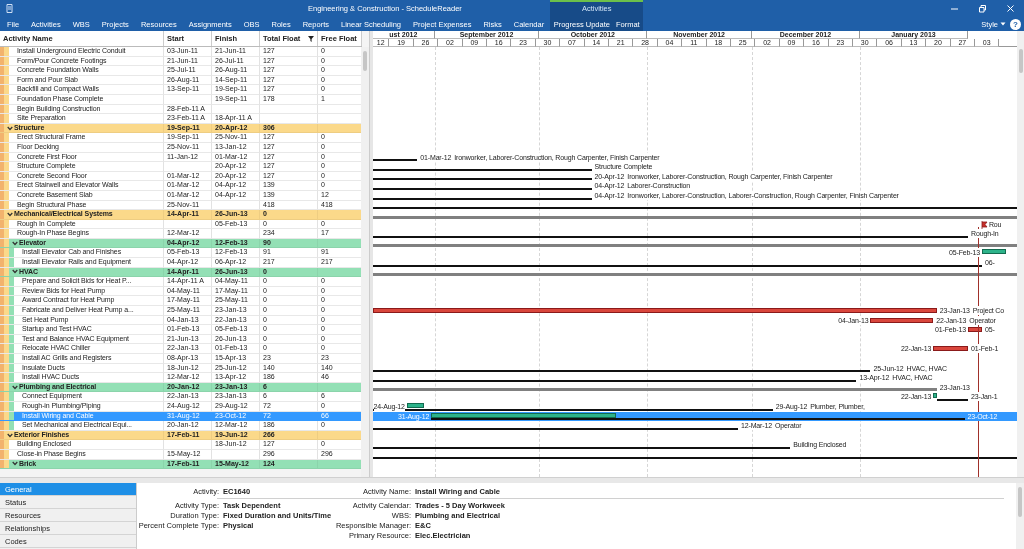 The width and height of the screenshot is (1024, 549). Describe the element at coordinates (1010, 8) in the screenshot. I see `close-icon` at that location.